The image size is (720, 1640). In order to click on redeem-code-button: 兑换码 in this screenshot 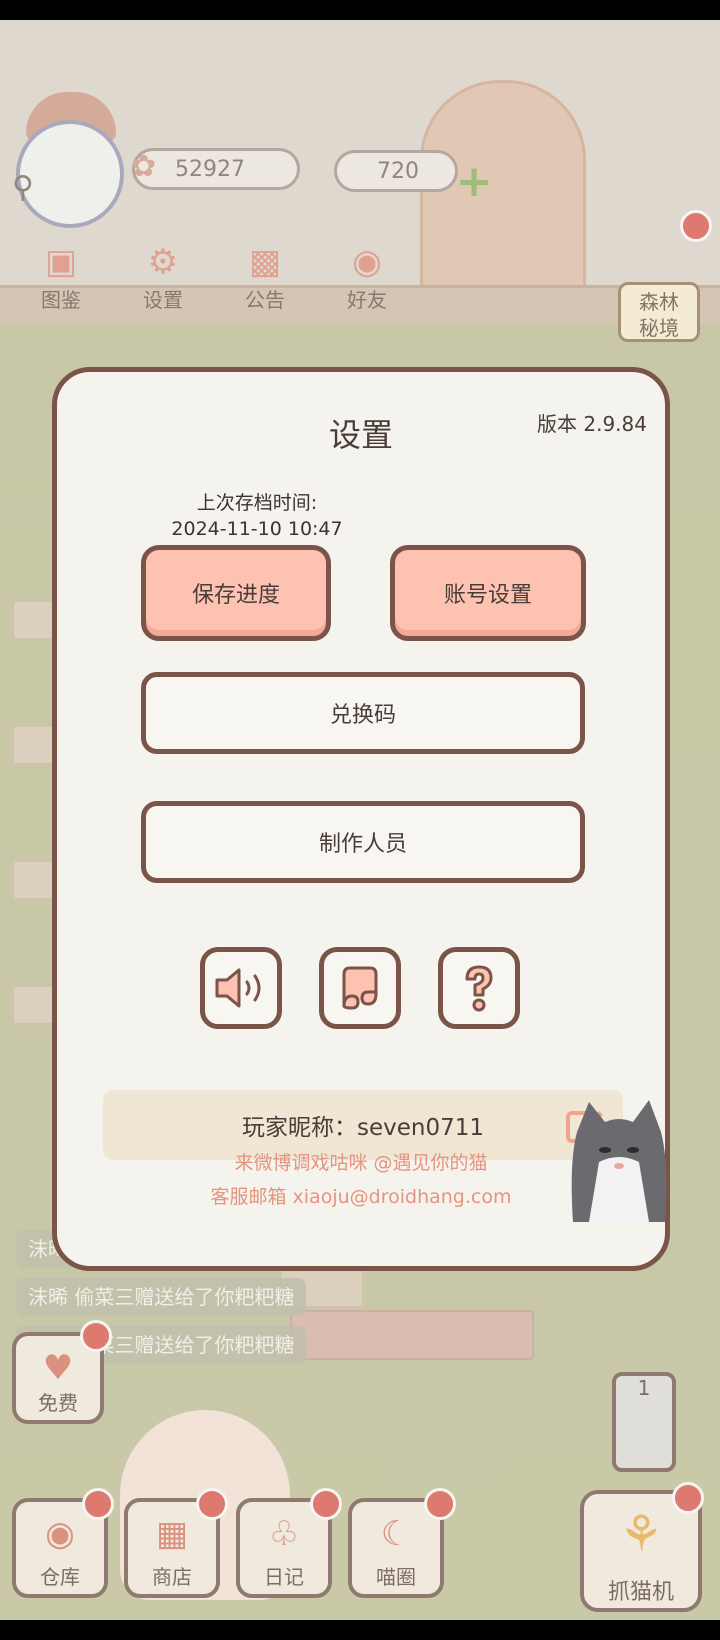, I will do `click(363, 713)`.